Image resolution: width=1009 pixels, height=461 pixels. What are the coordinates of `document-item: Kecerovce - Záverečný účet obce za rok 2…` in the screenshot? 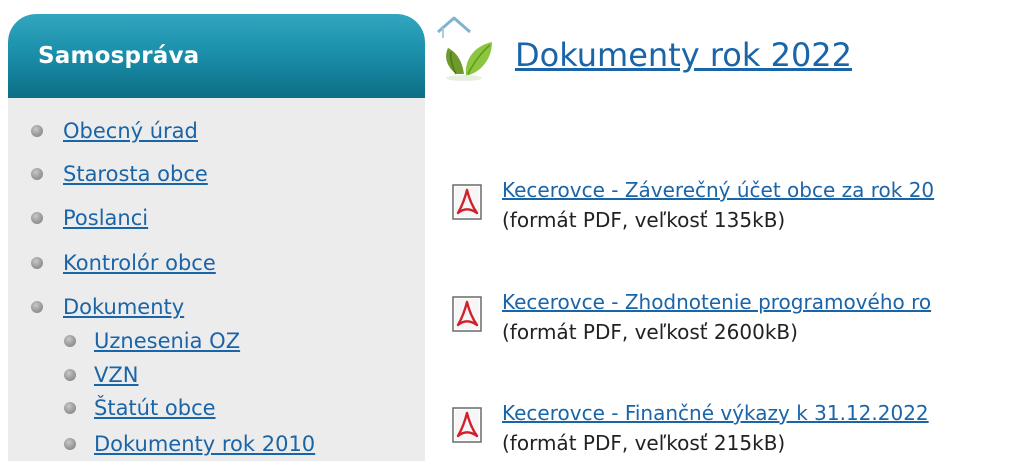 It's located at (730, 210).